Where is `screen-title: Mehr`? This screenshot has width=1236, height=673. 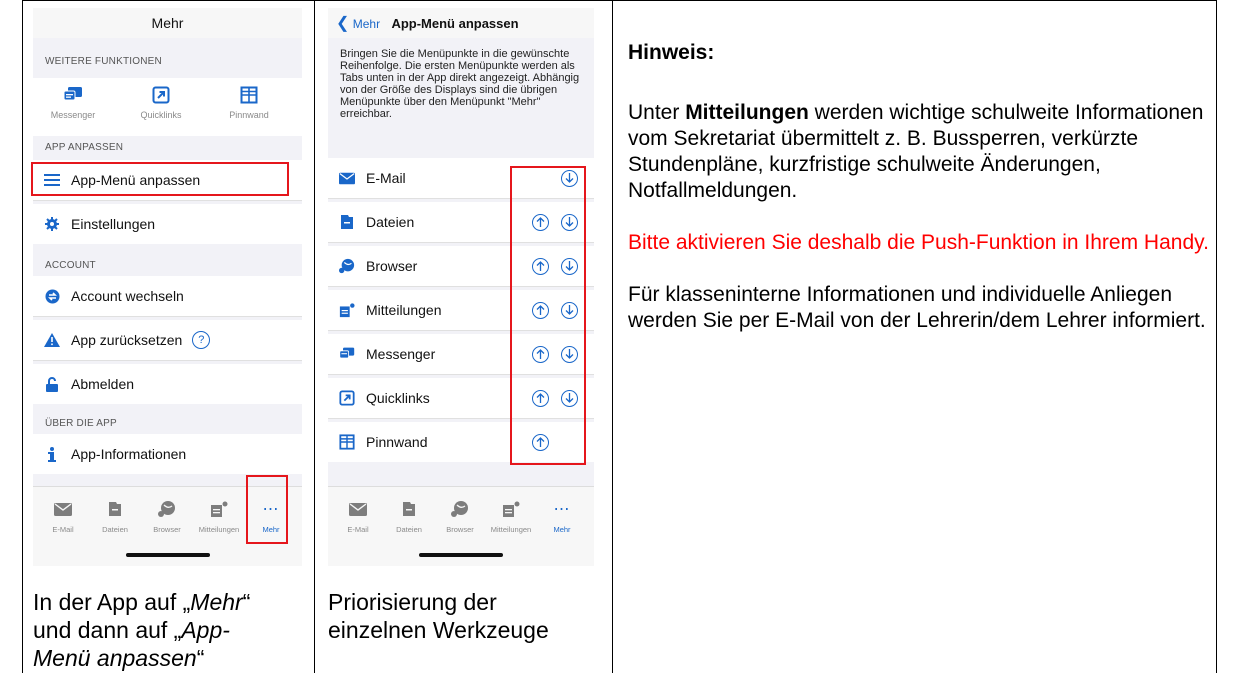 screen-title: Mehr is located at coordinates (167, 23).